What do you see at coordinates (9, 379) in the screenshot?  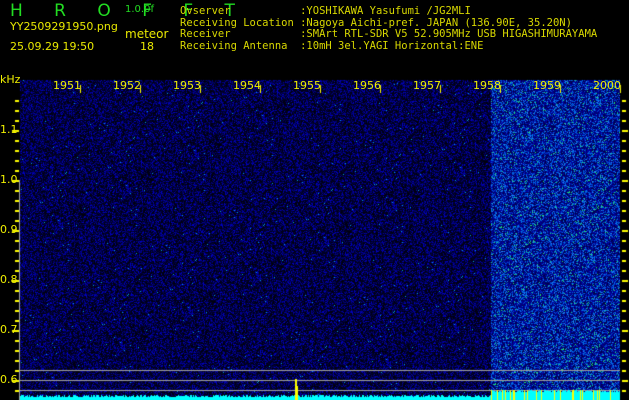 I see `y-tick-label: 0.6` at bounding box center [9, 379].